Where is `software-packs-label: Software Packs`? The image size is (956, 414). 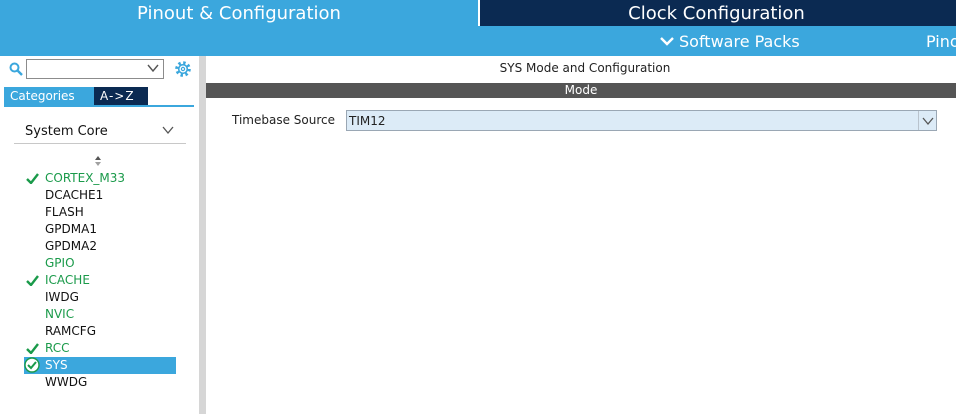 software-packs-label: Software Packs is located at coordinates (739, 41).